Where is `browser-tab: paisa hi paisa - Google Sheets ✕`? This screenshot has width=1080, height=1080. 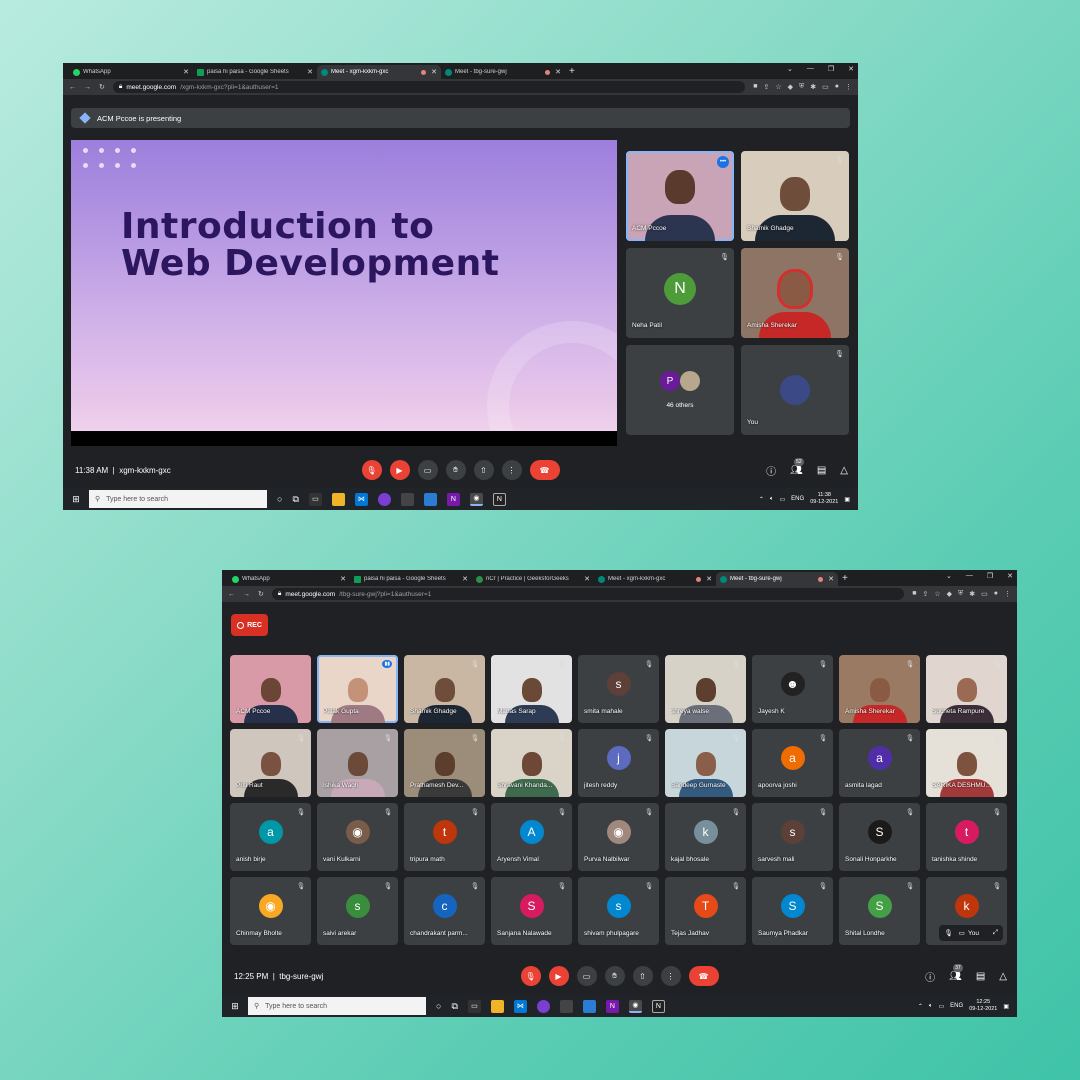
browser-tab: paisa hi paisa - Google Sheets ✕ is located at coordinates (411, 579).